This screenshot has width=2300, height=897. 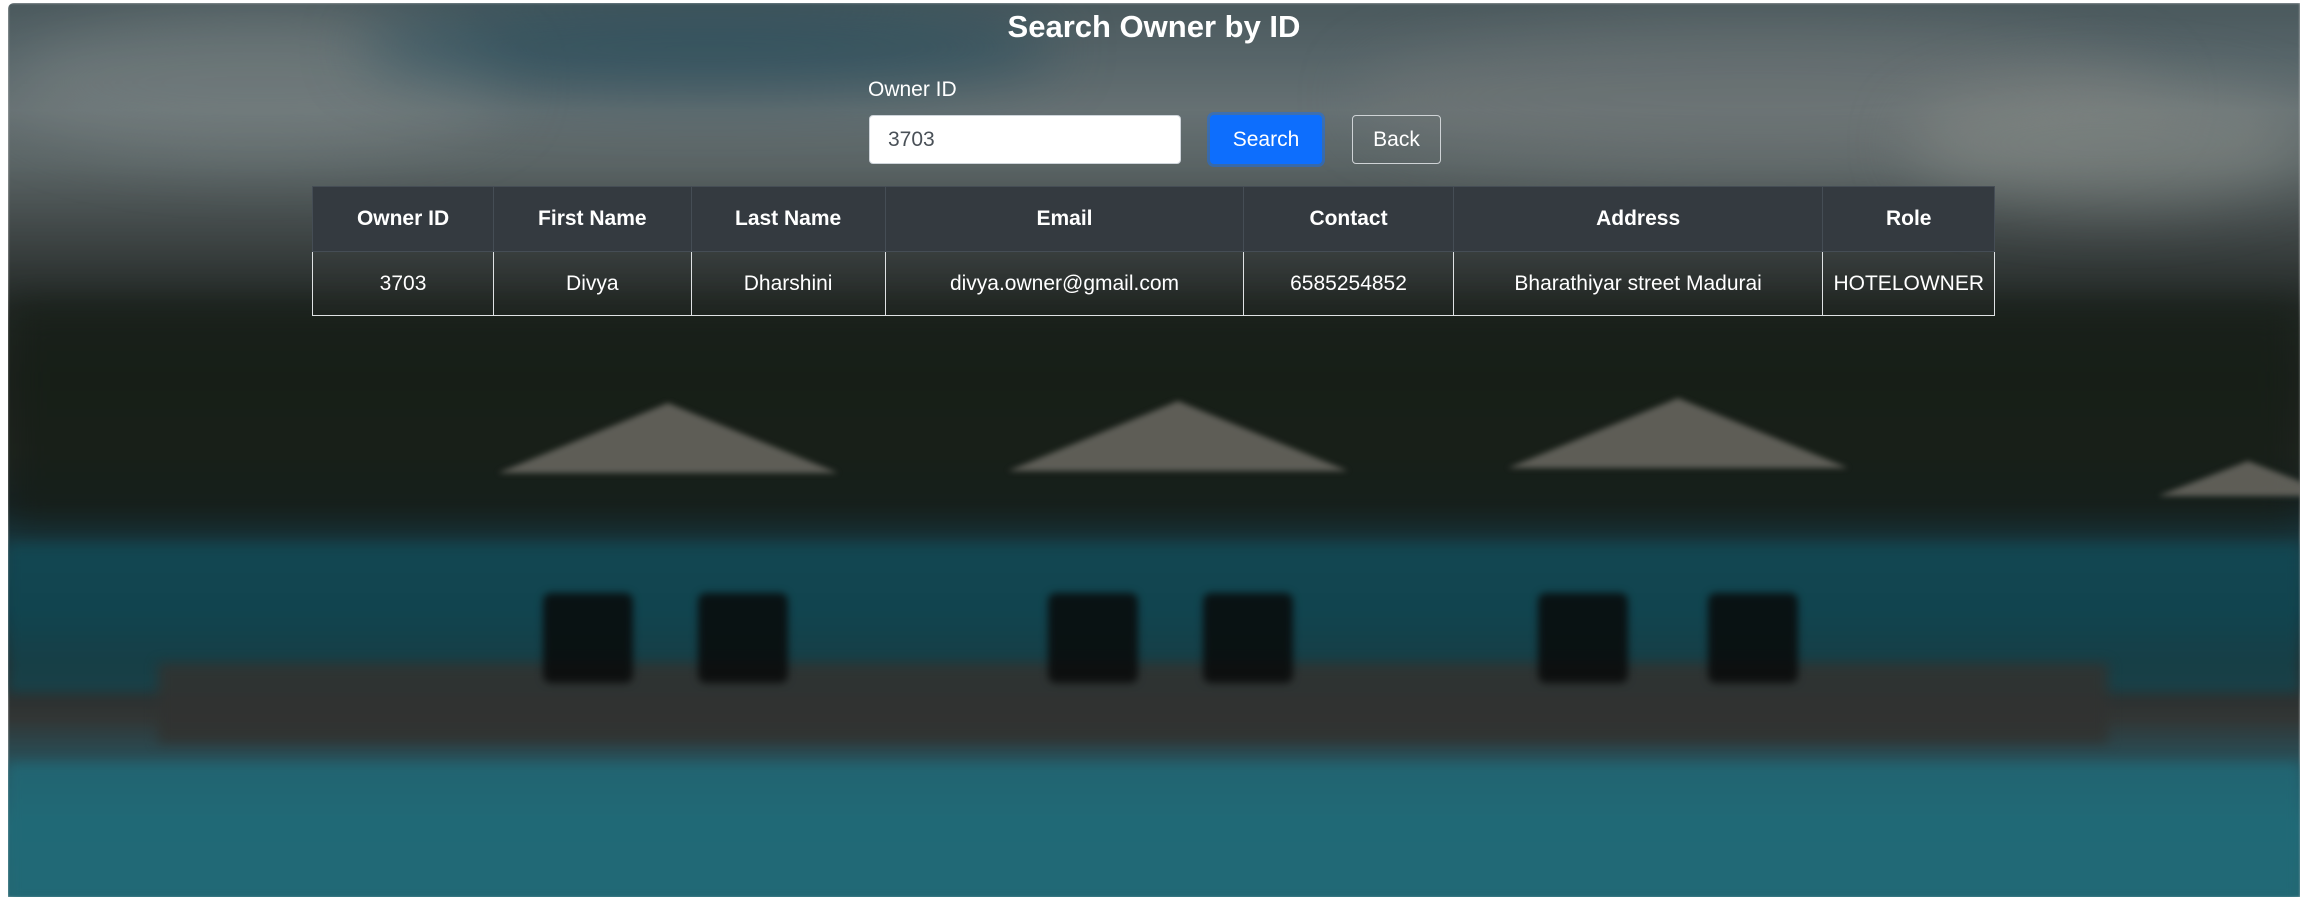 I want to click on owner-id-label: Owner ID, so click(x=912, y=89).